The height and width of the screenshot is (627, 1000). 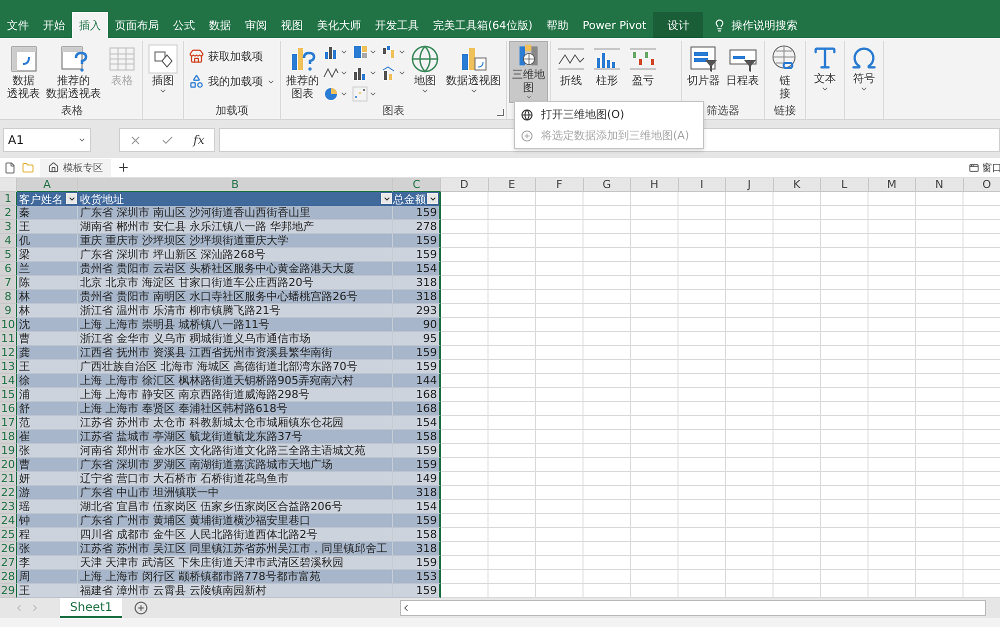 I want to click on table-cell: 秦, so click(x=47, y=213).